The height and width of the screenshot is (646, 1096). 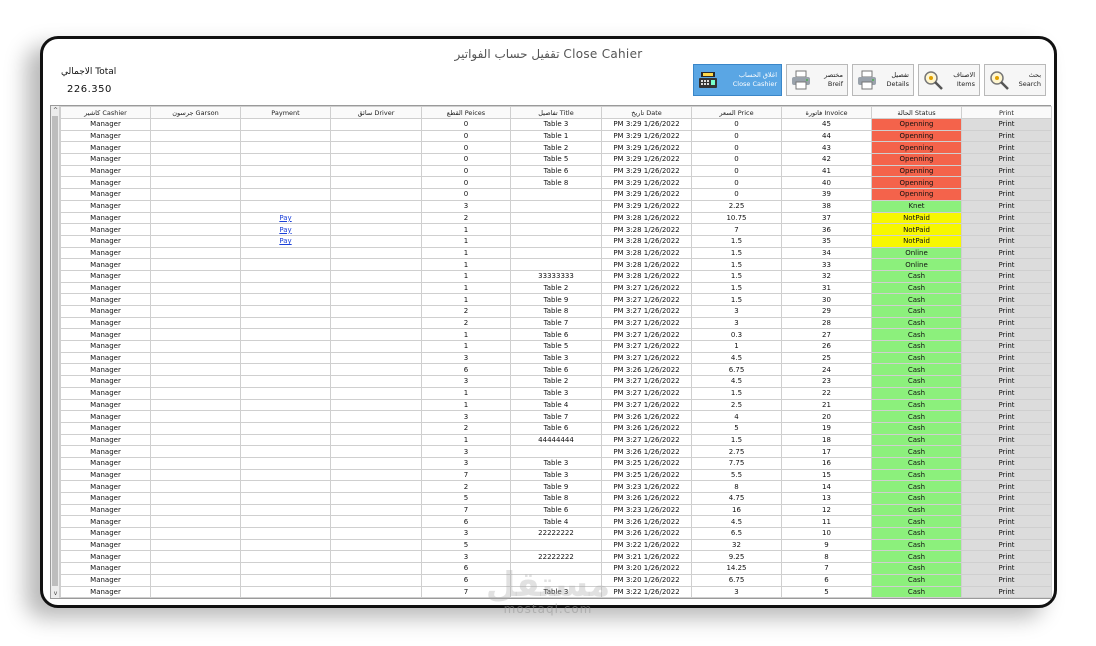 What do you see at coordinates (949, 80) in the screenshot?
I see `items-button: الاصناف Items` at bounding box center [949, 80].